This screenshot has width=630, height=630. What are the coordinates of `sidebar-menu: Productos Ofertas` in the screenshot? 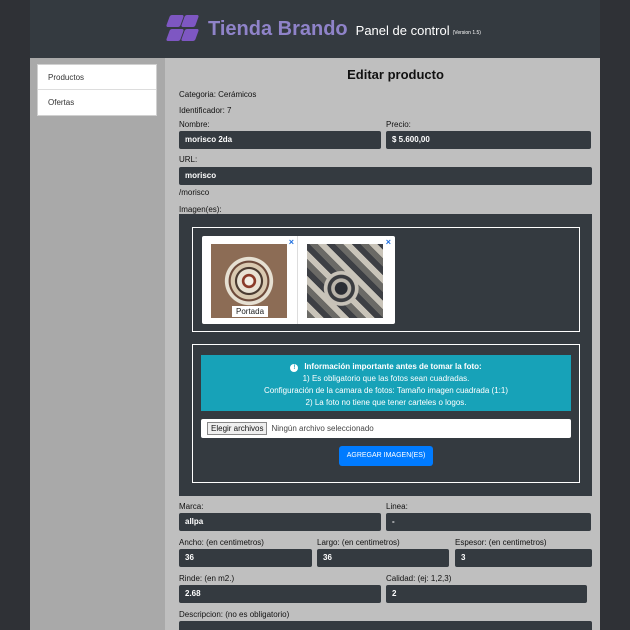 It's located at (97, 90).